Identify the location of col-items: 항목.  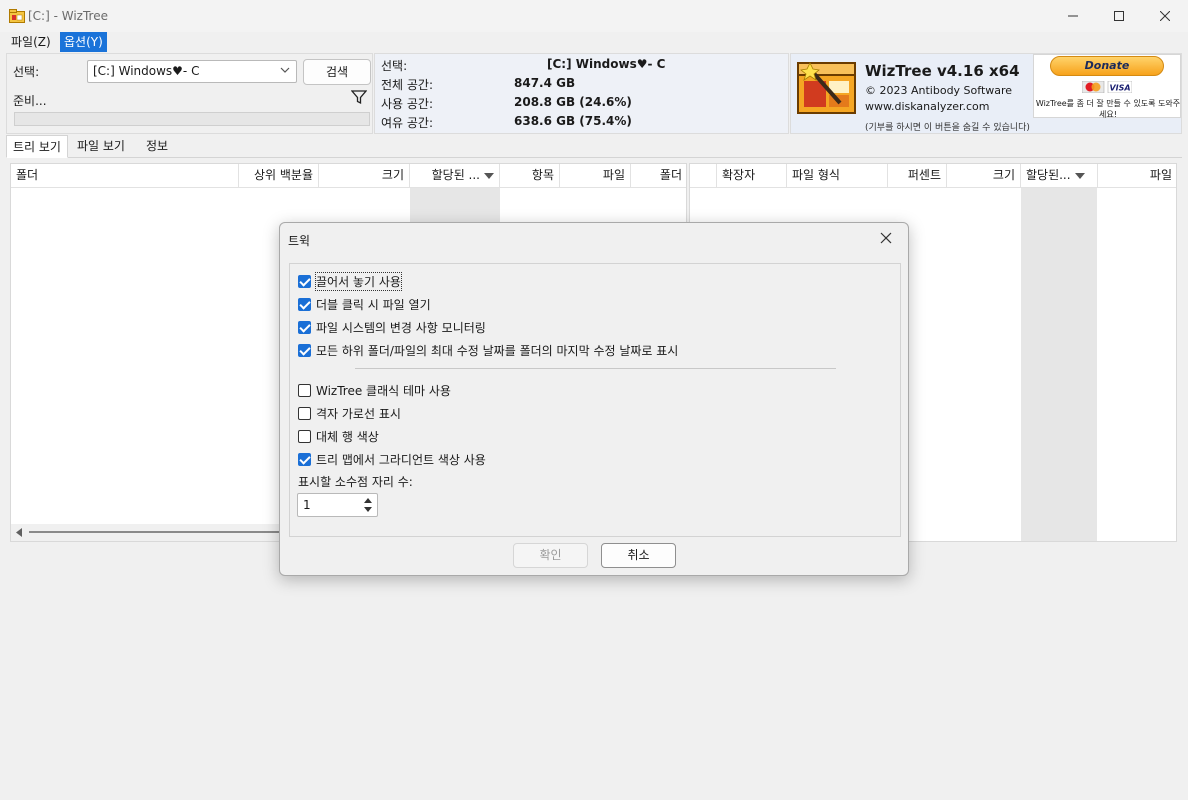
(530, 176).